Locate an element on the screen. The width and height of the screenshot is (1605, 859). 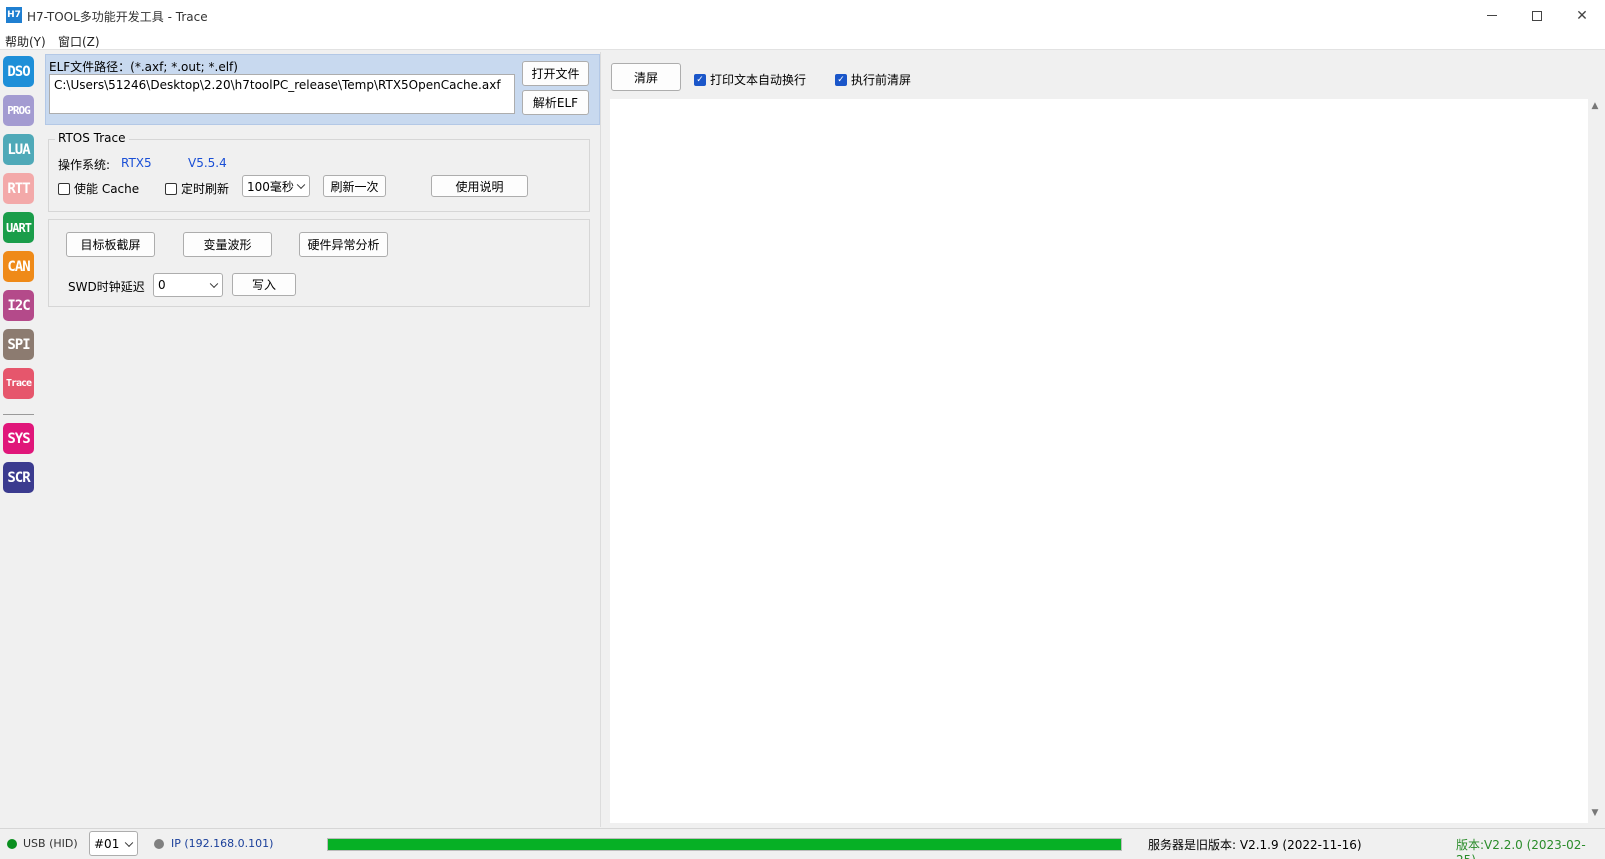
nav-uart-button: UART is located at coordinates (18, 227).